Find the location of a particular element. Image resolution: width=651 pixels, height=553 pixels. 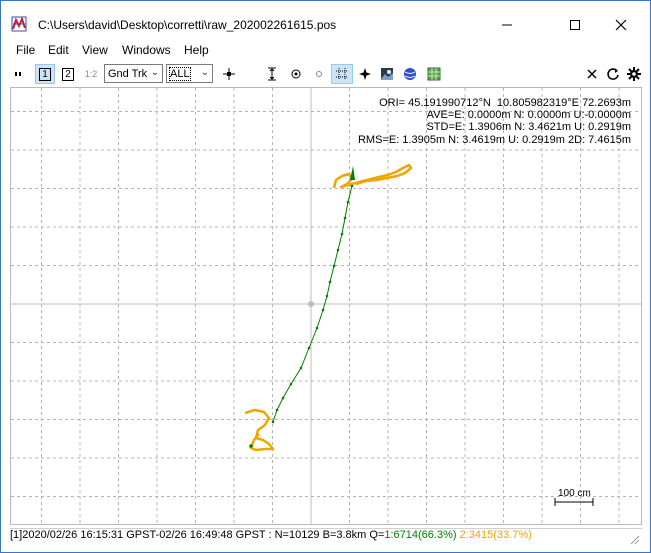

refresh-icon is located at coordinates (613, 74).